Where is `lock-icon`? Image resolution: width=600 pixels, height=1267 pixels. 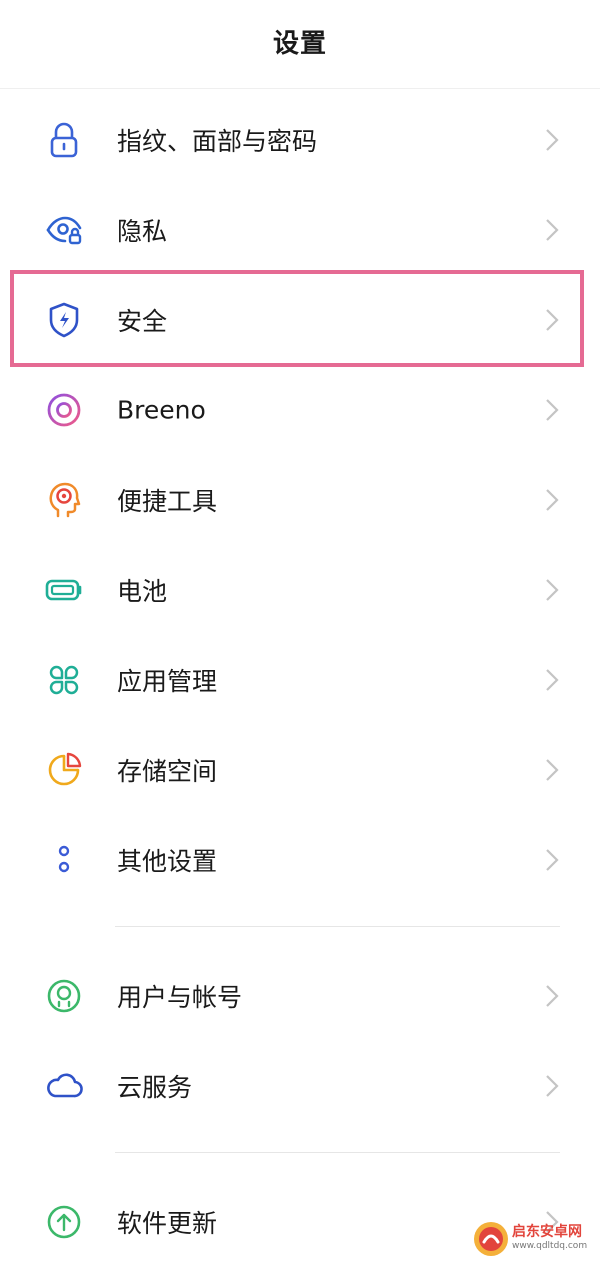
lock-icon is located at coordinates (64, 140).